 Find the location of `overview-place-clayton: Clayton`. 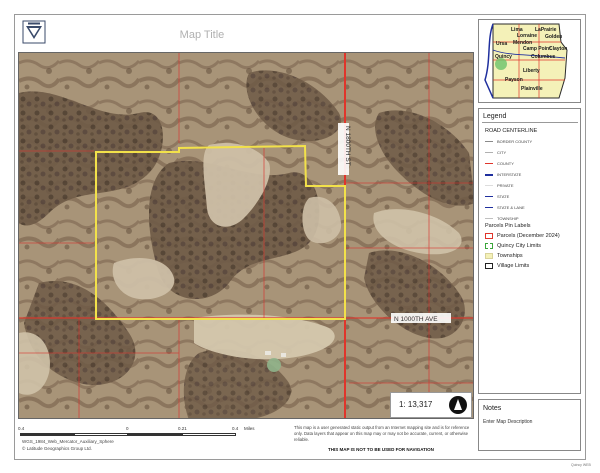

overview-place-clayton: Clayton is located at coordinates (558, 49).